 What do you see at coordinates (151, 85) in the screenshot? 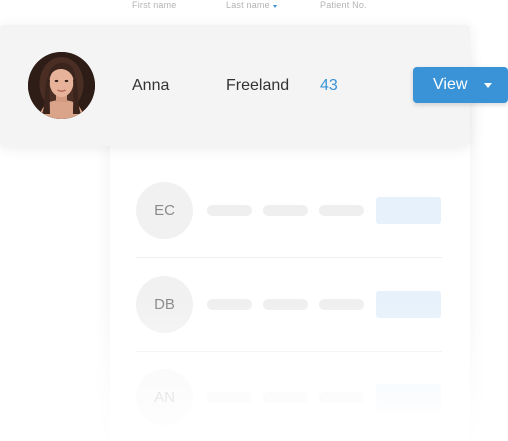
I see `patient-first-name: Anna` at bounding box center [151, 85].